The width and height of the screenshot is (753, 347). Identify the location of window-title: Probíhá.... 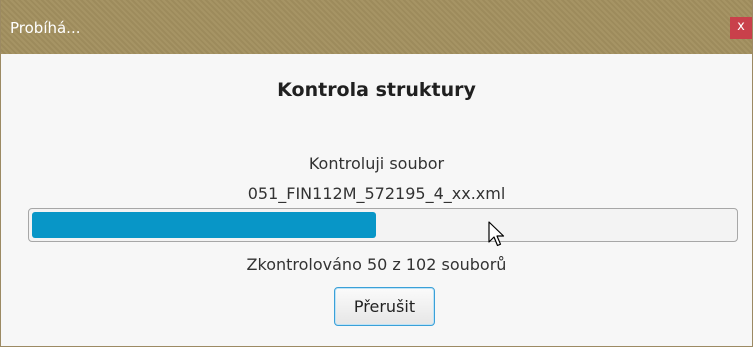
(45, 28).